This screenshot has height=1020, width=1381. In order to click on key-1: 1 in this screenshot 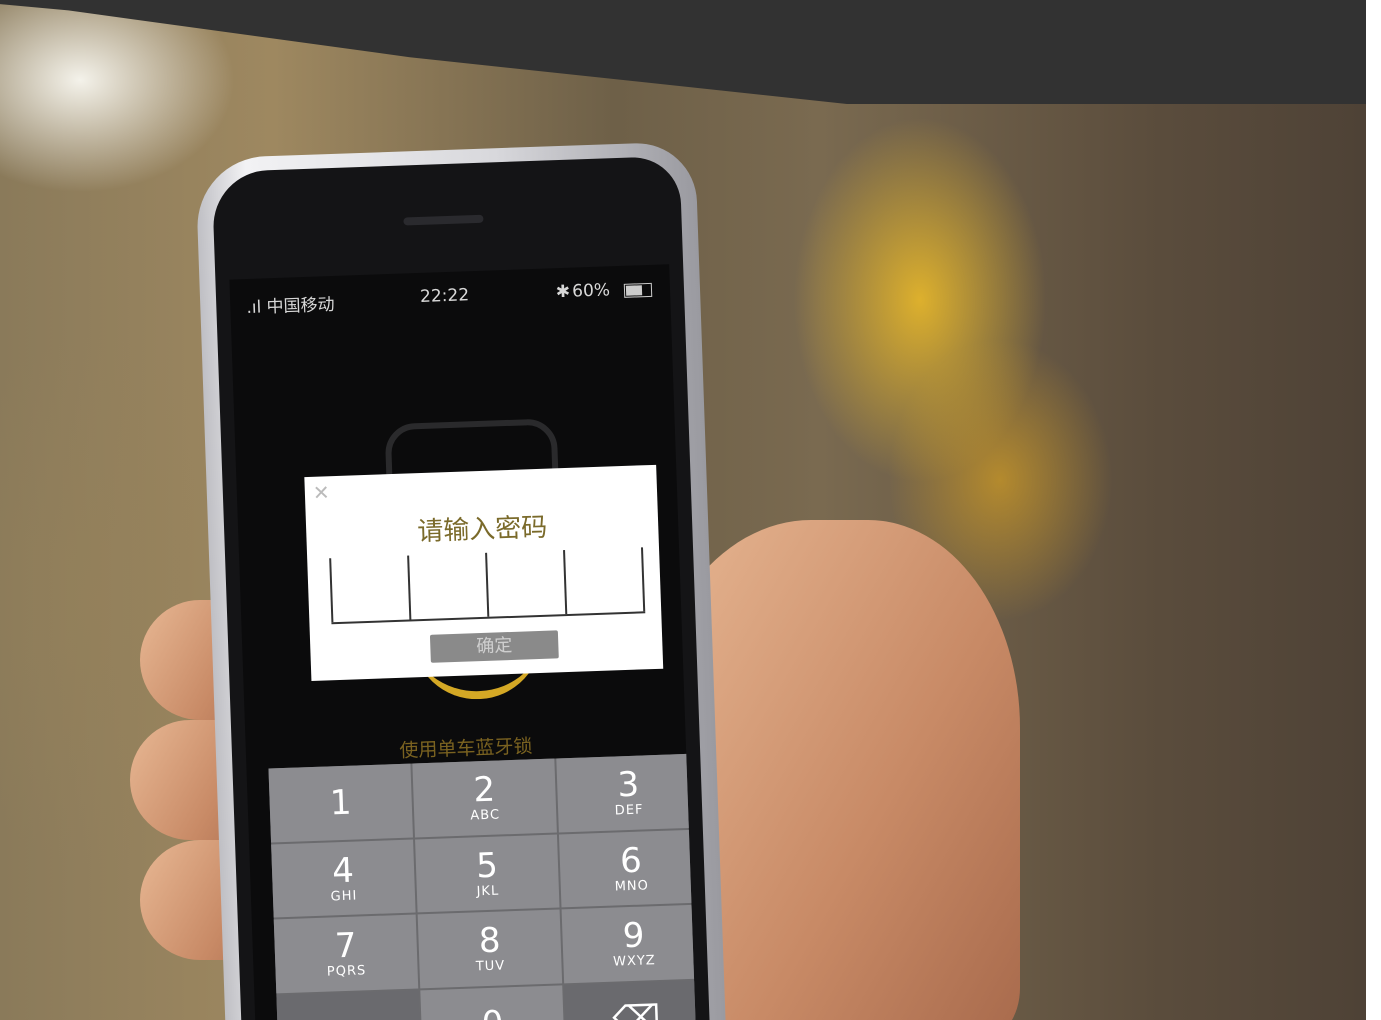, I will do `click(340, 802)`.